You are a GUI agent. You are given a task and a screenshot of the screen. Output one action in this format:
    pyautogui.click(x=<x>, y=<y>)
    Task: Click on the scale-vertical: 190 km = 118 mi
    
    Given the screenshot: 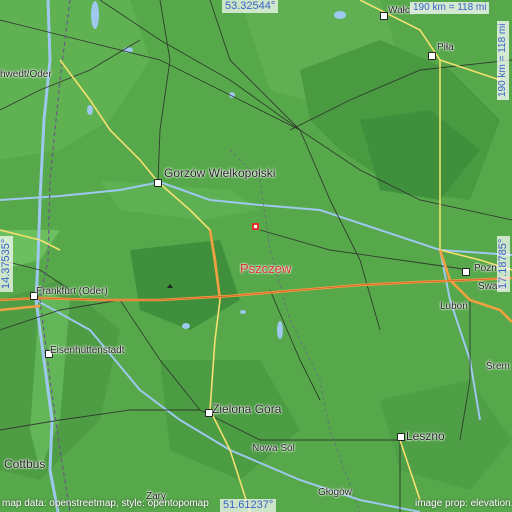 What is the action you would take?
    pyautogui.click(x=503, y=60)
    